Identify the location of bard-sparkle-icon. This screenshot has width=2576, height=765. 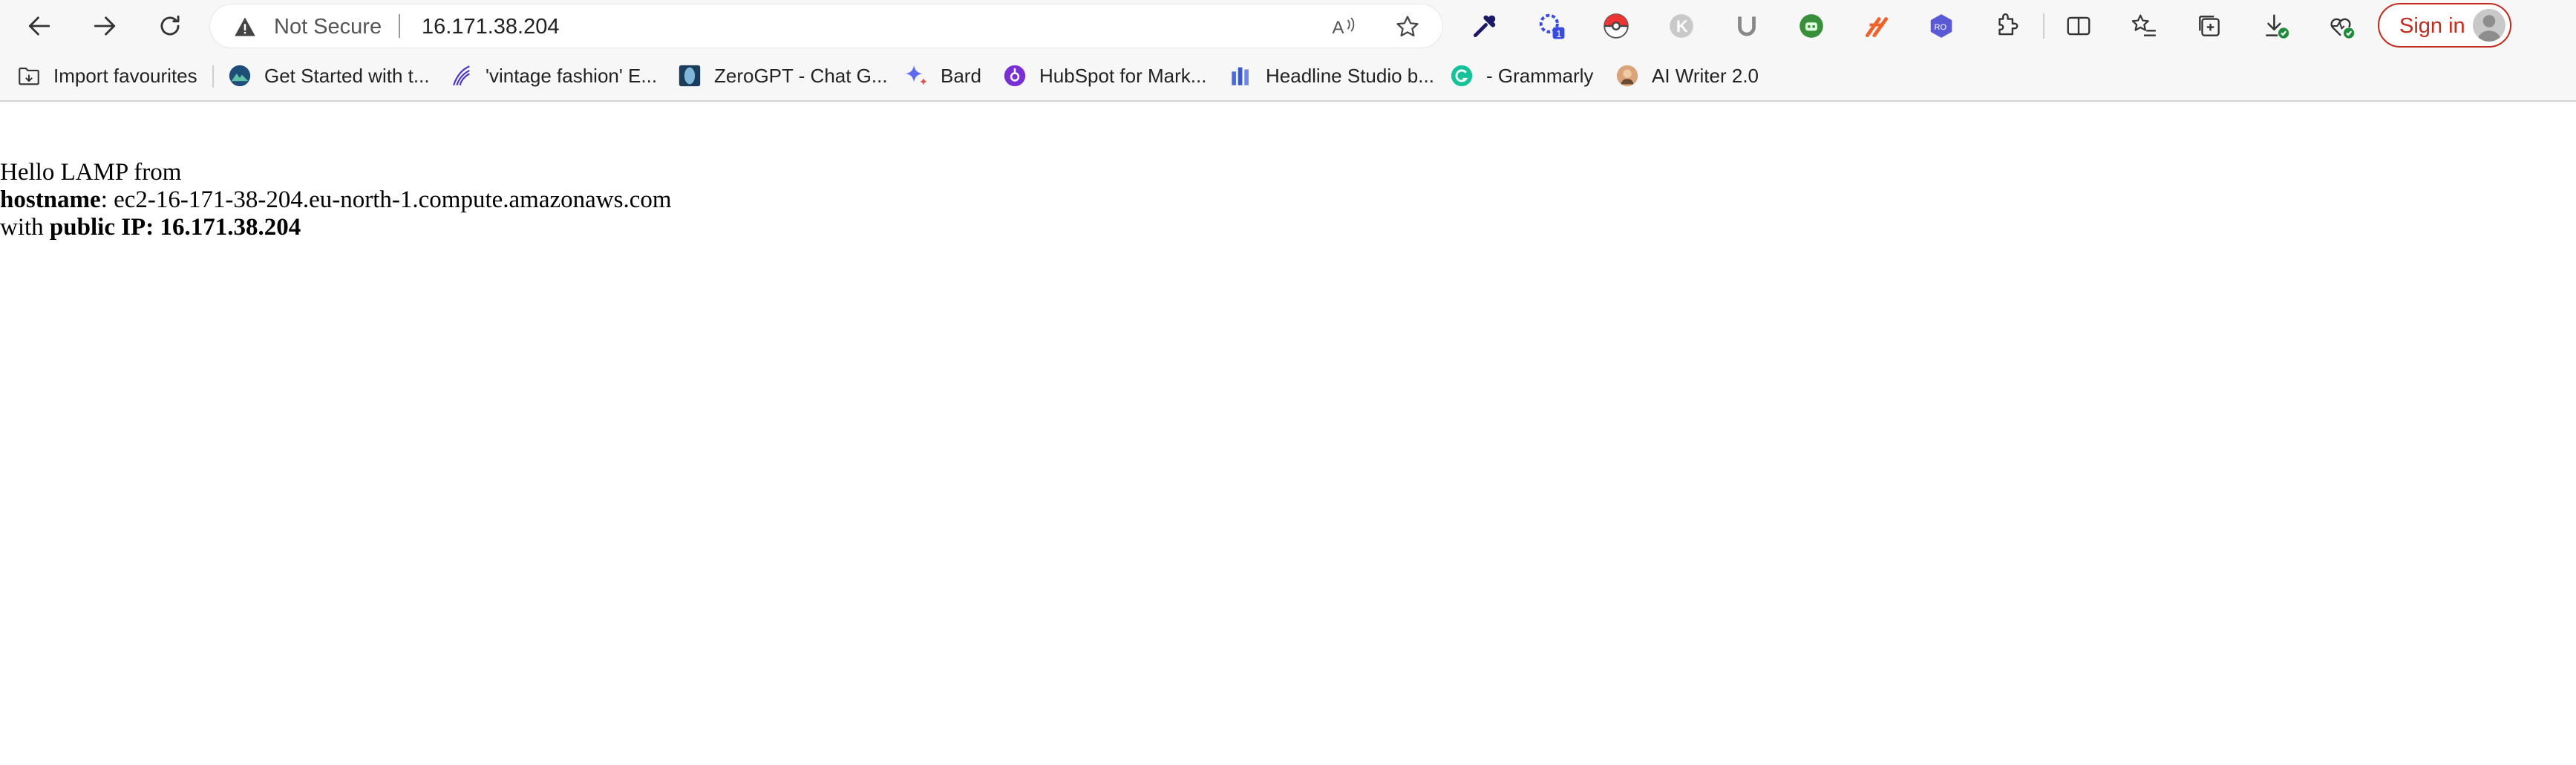
(916, 76).